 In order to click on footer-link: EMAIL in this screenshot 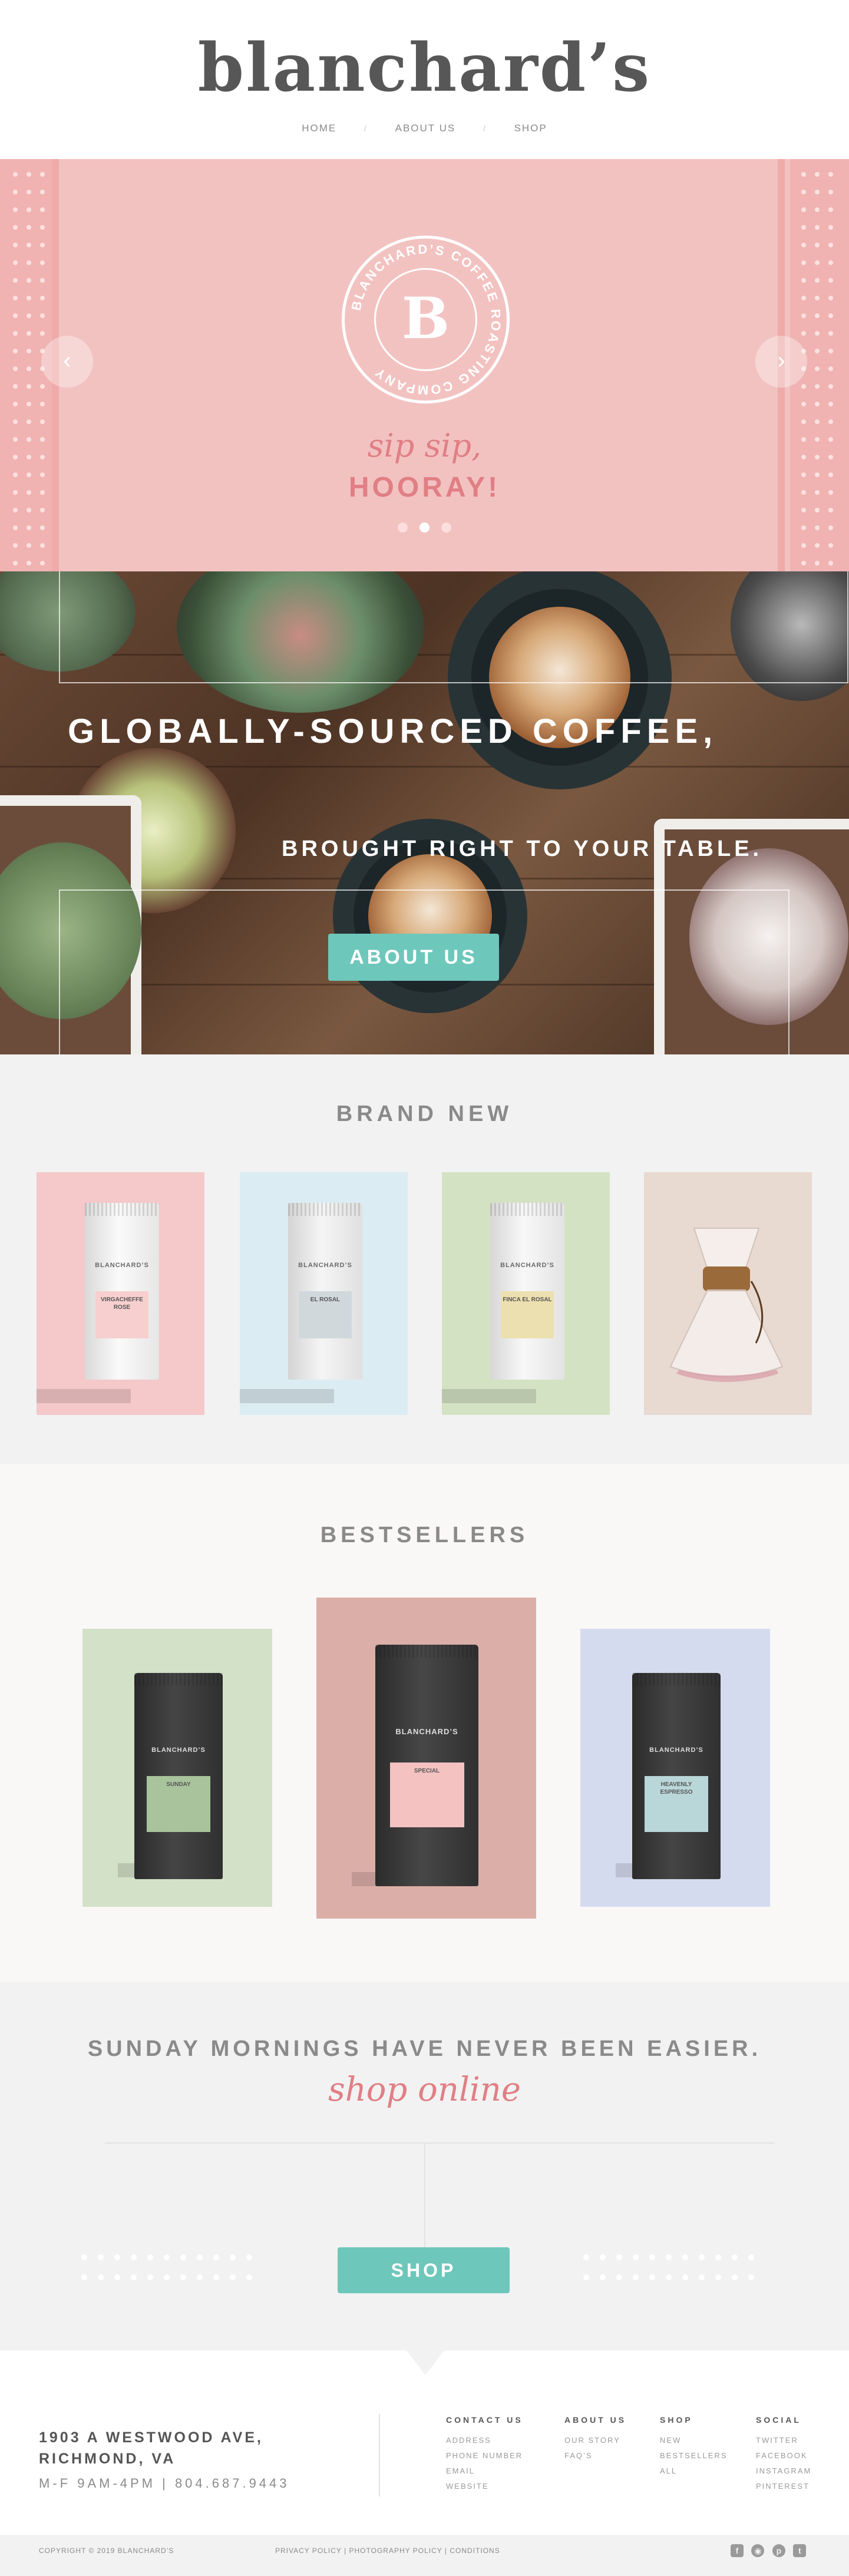, I will do `click(485, 2471)`.